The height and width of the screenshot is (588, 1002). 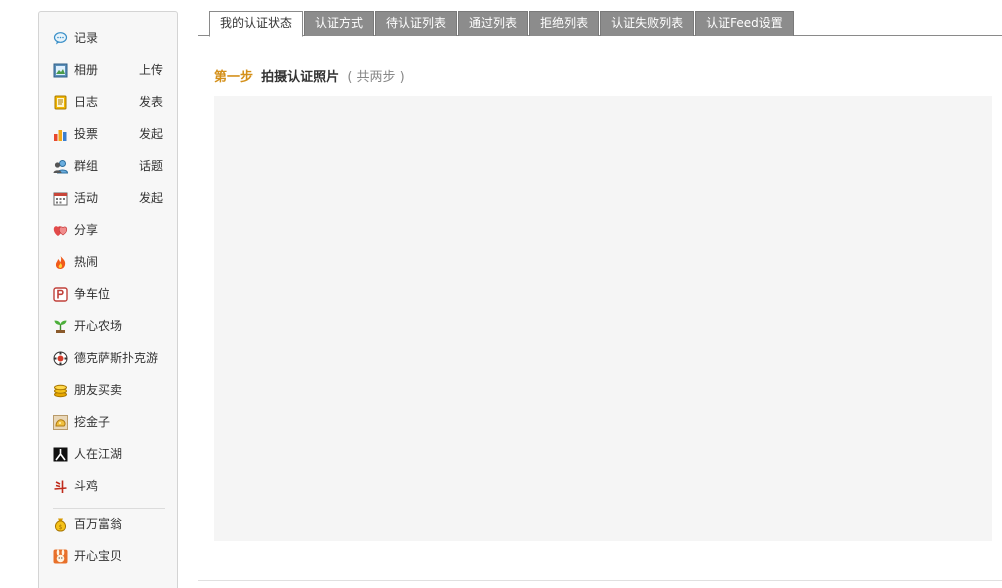 I want to click on tab-failed-list: 认证失败列表, so click(x=647, y=23).